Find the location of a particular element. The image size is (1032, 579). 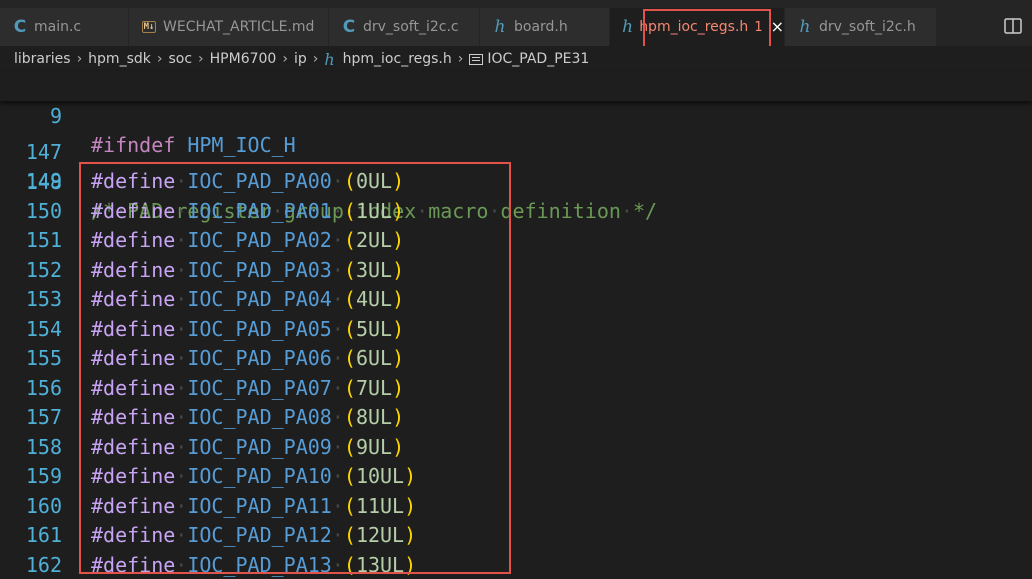

code-line: 150 #define·IOC_PAD_PA01·(1UL) is located at coordinates (516, 212).